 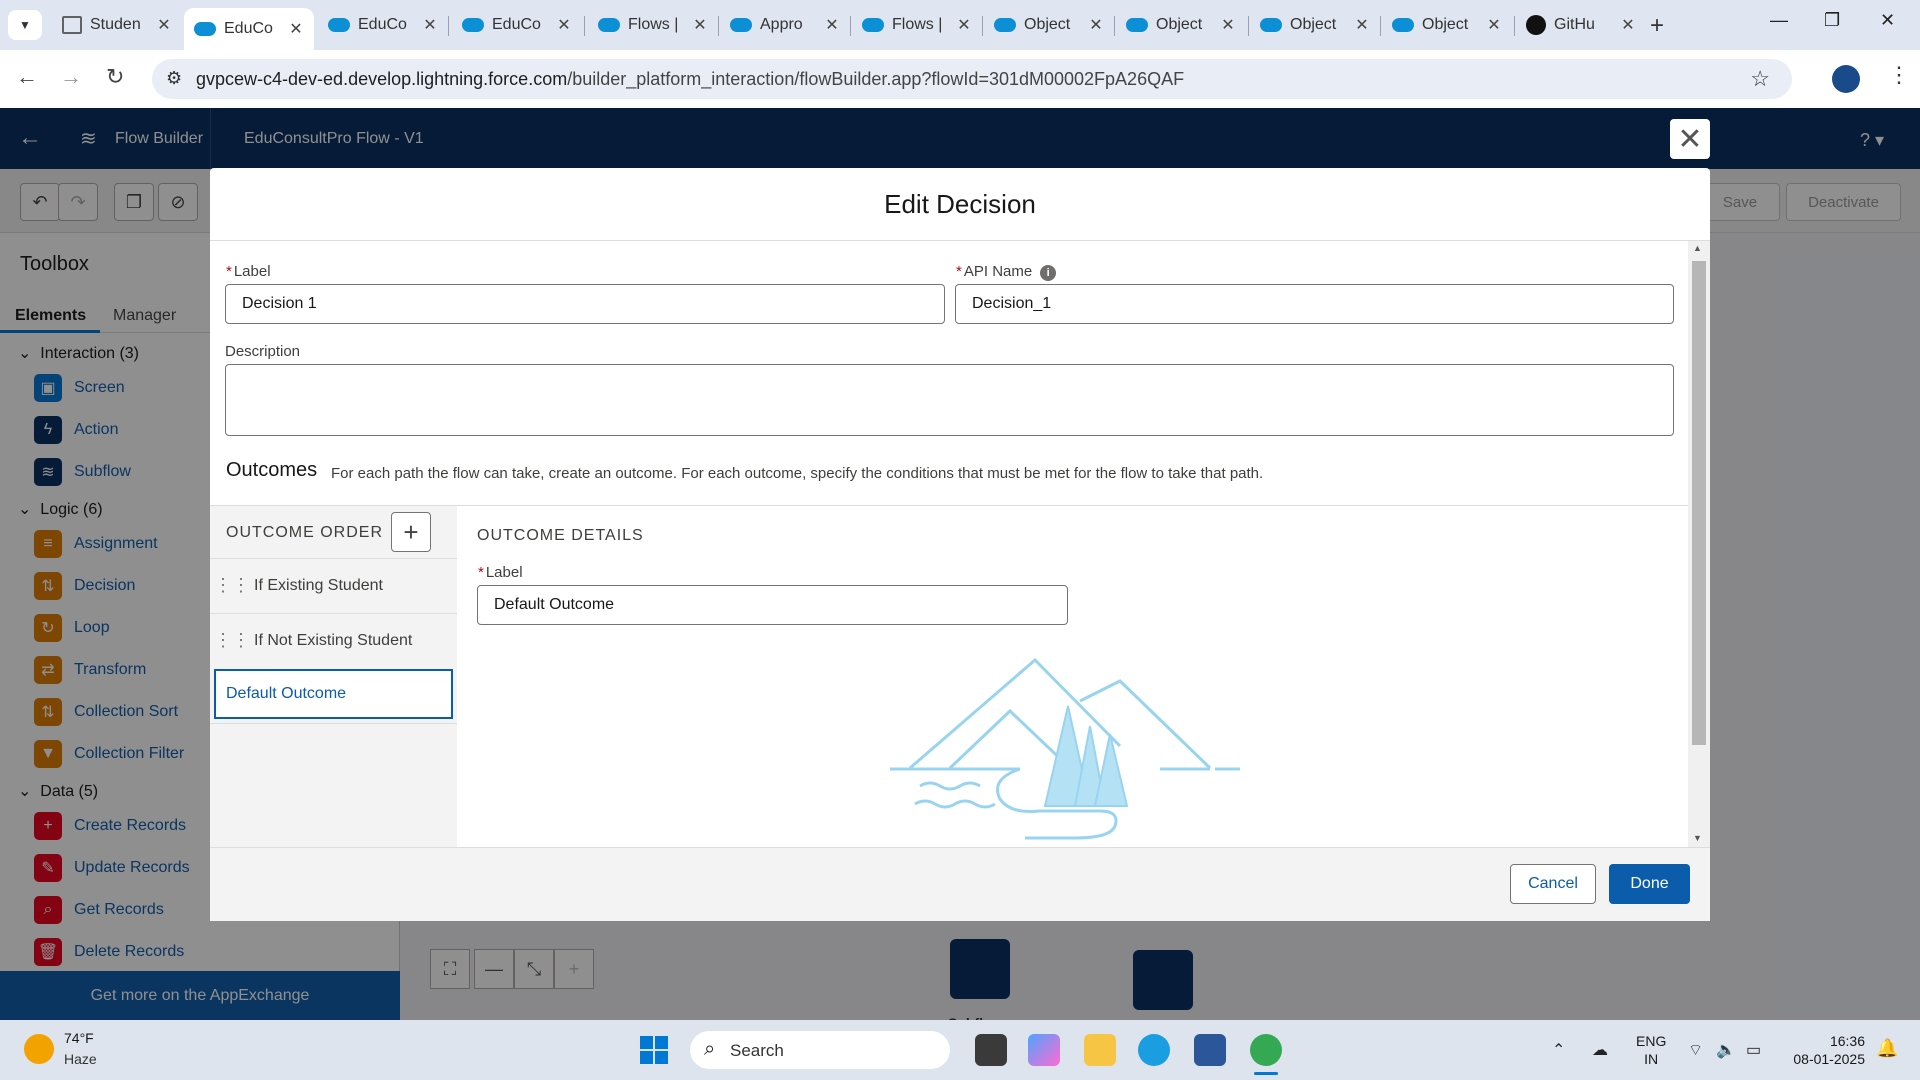 What do you see at coordinates (585, 304) in the screenshot?
I see `label-input: Decision 1` at bounding box center [585, 304].